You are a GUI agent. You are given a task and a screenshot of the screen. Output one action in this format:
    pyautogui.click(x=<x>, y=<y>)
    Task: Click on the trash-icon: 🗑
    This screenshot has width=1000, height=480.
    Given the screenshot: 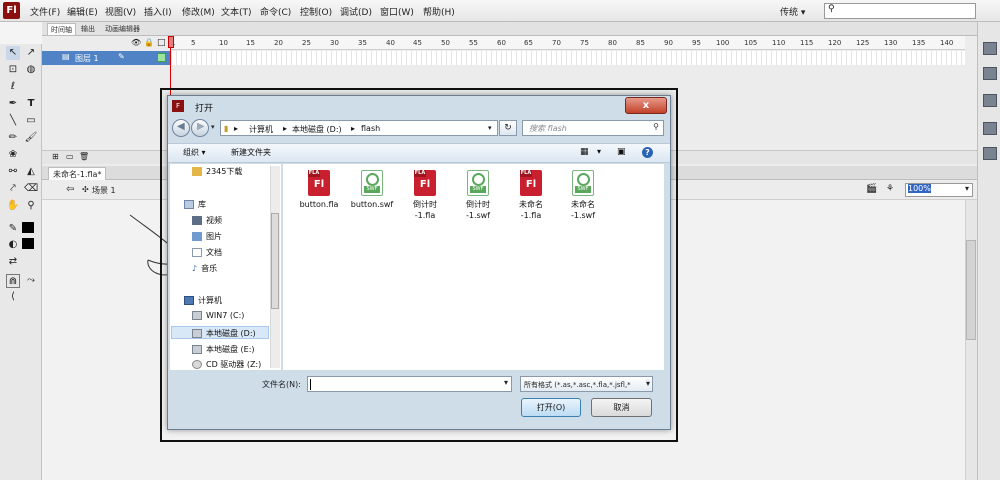 What is the action you would take?
    pyautogui.click(x=84, y=156)
    